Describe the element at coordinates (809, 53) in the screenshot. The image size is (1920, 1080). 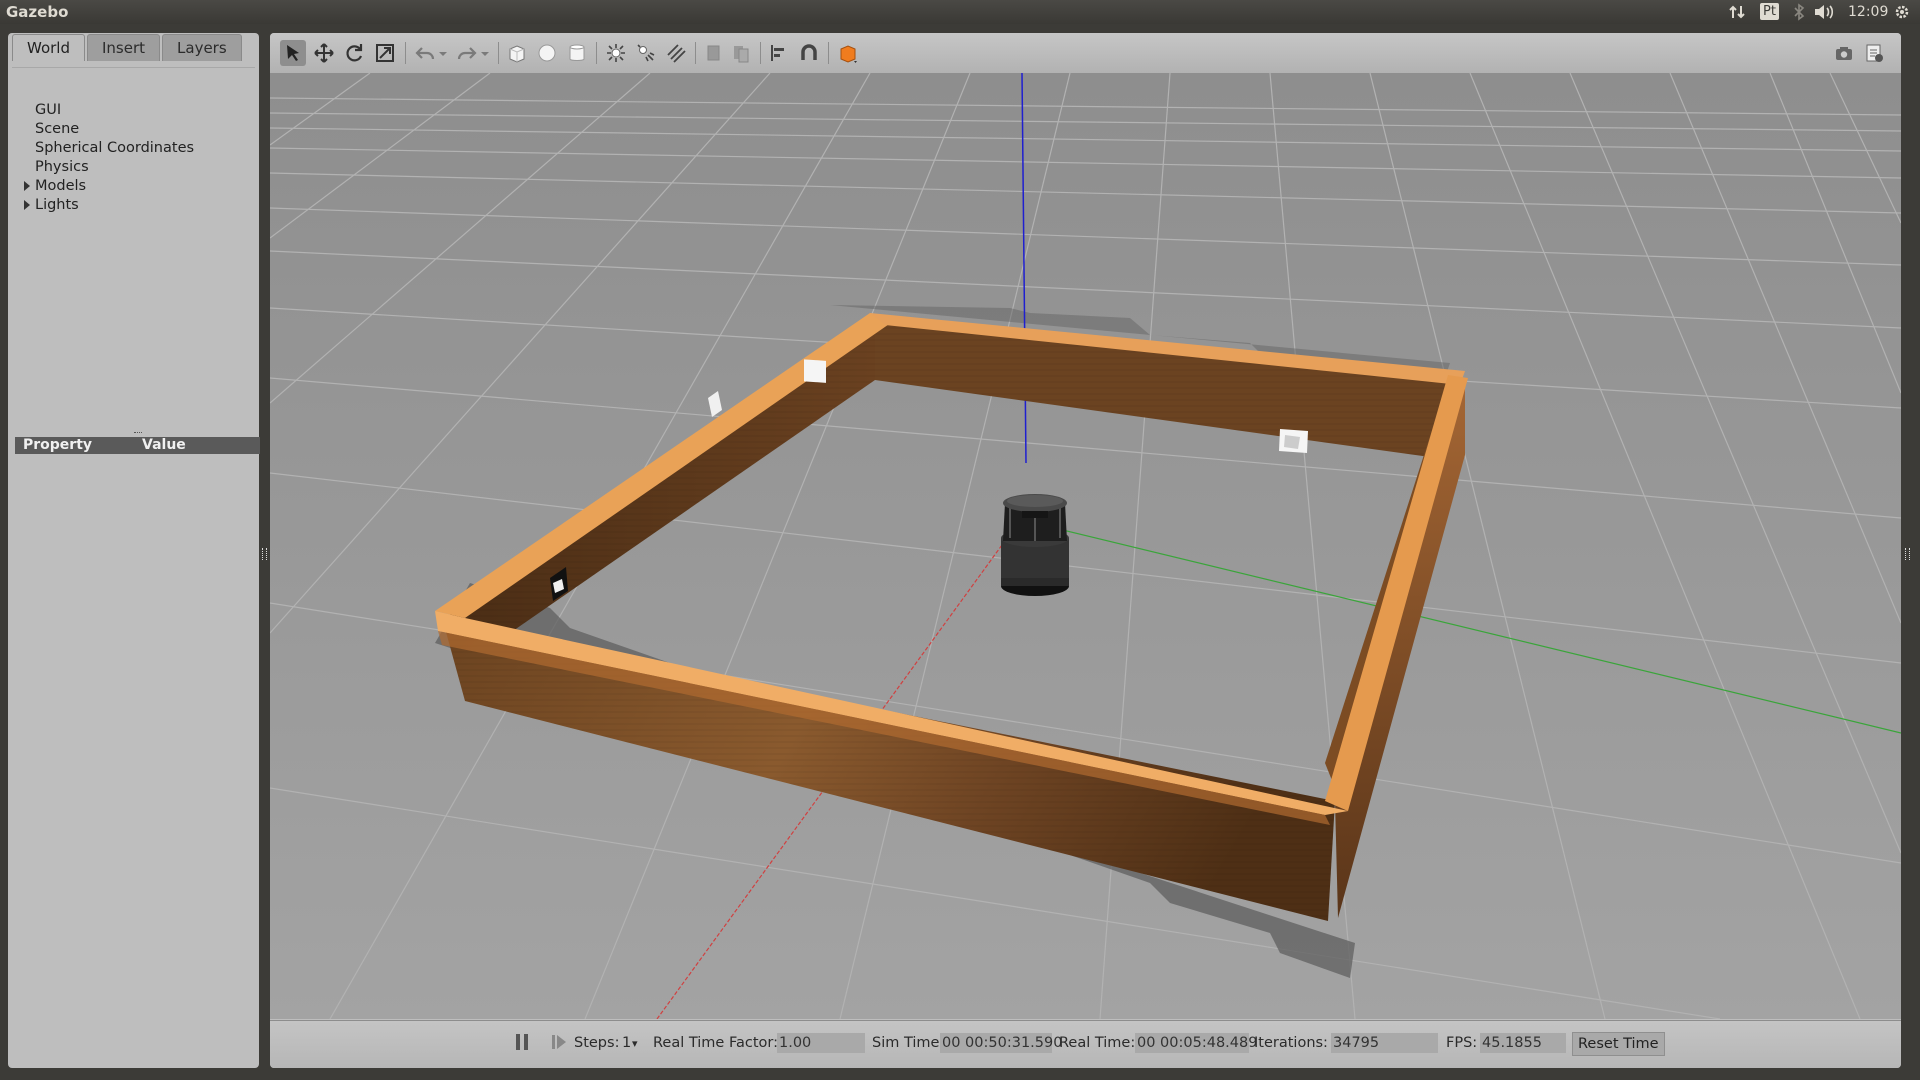
I see `snap-icon` at that location.